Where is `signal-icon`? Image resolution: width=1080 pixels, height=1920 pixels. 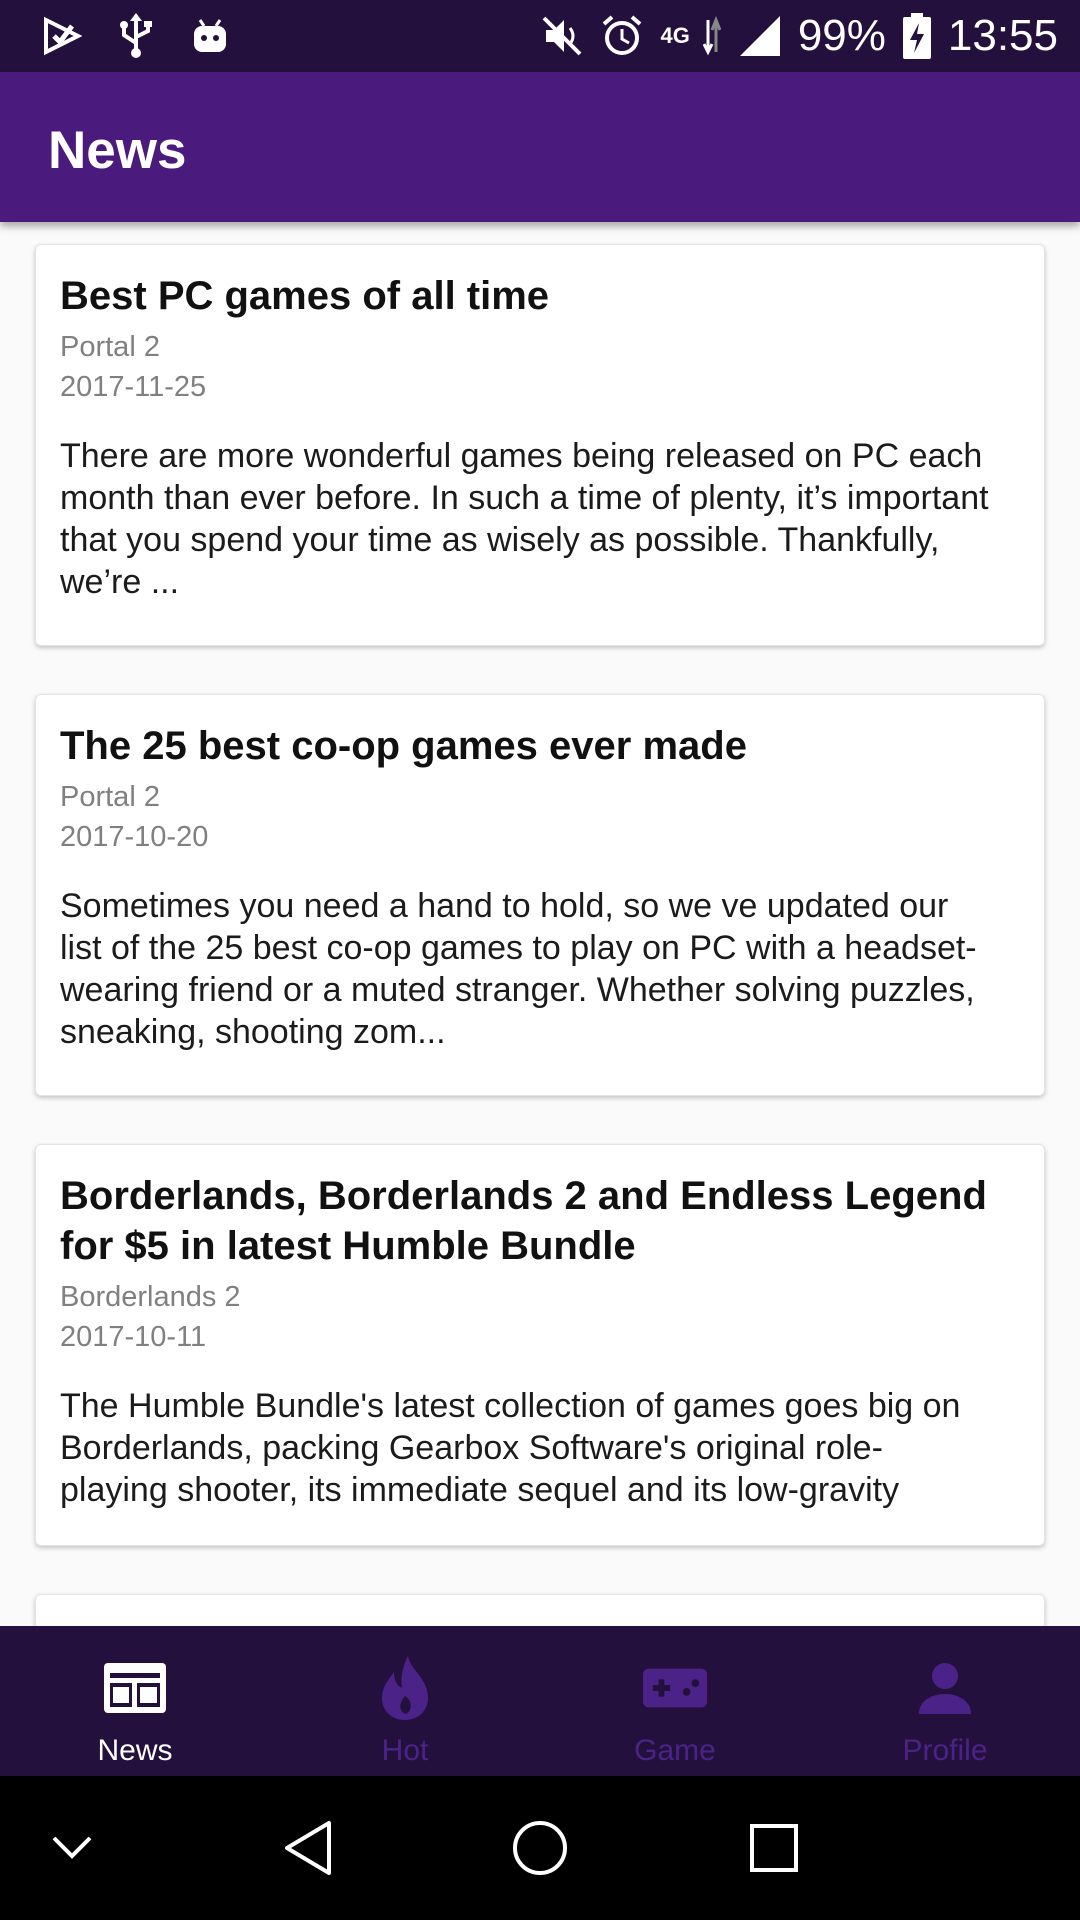
signal-icon is located at coordinates (760, 36).